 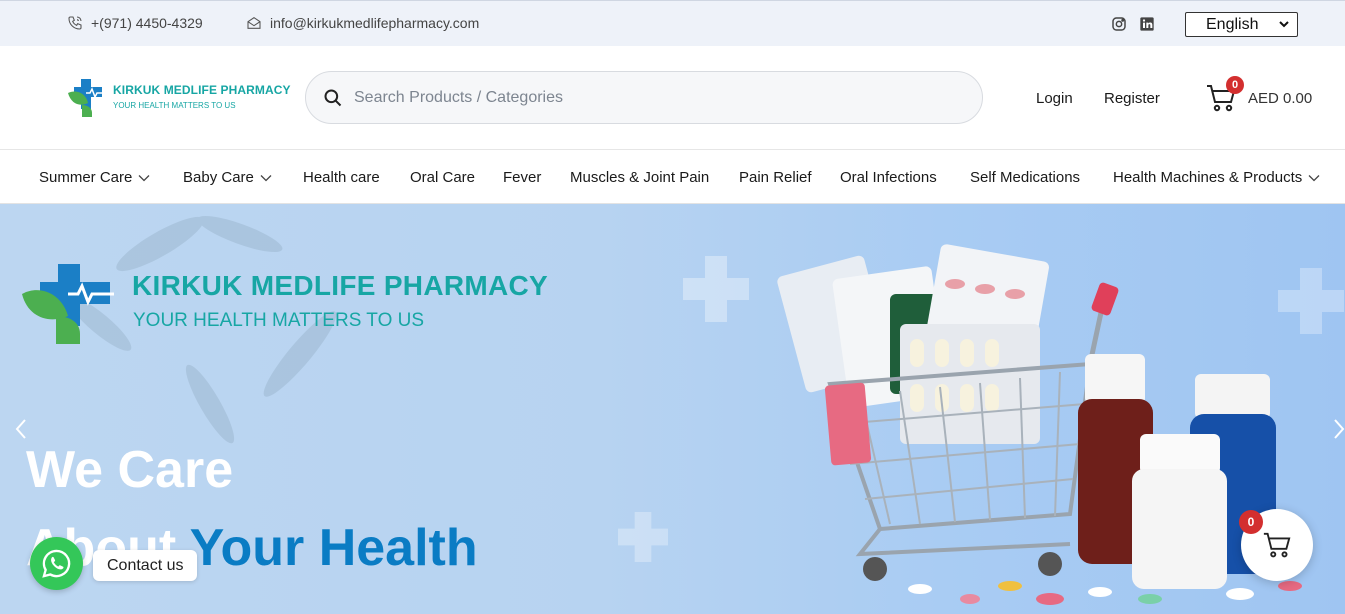 I want to click on whatsapp-button, so click(x=56, y=563).